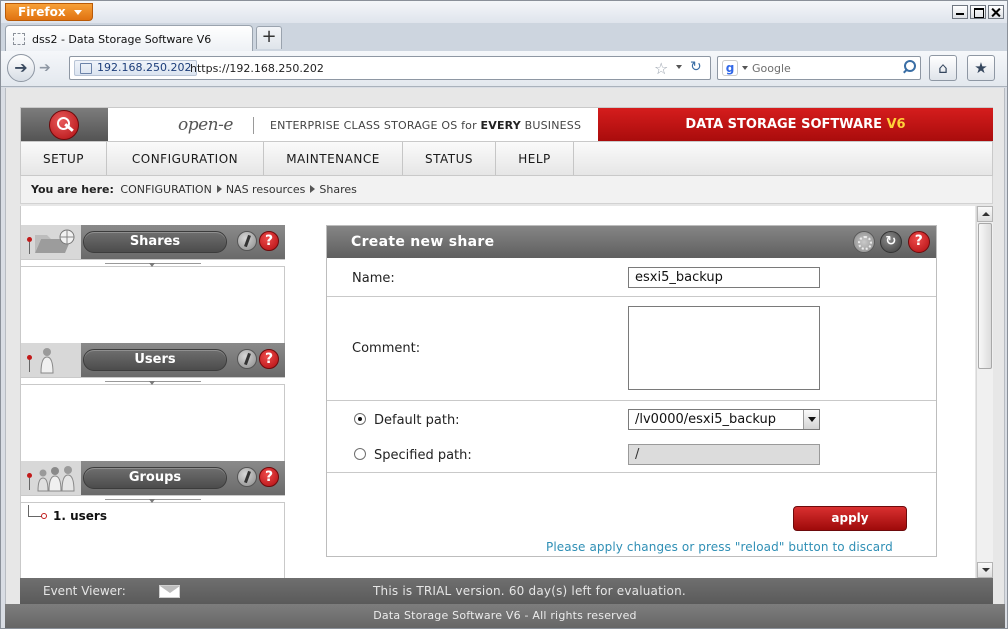 This screenshot has width=1008, height=629. Describe the element at coordinates (724, 348) in the screenshot. I see `comment-textarea` at that location.